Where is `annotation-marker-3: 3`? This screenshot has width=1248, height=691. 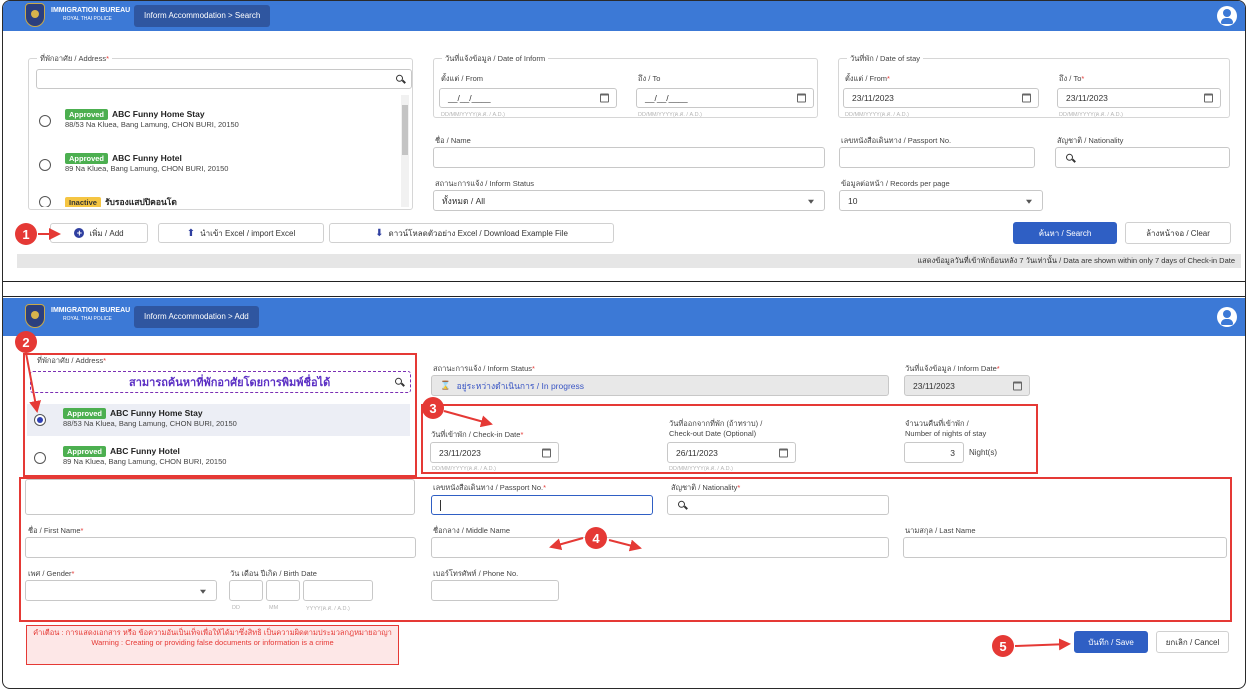
annotation-marker-3: 3 is located at coordinates (433, 408).